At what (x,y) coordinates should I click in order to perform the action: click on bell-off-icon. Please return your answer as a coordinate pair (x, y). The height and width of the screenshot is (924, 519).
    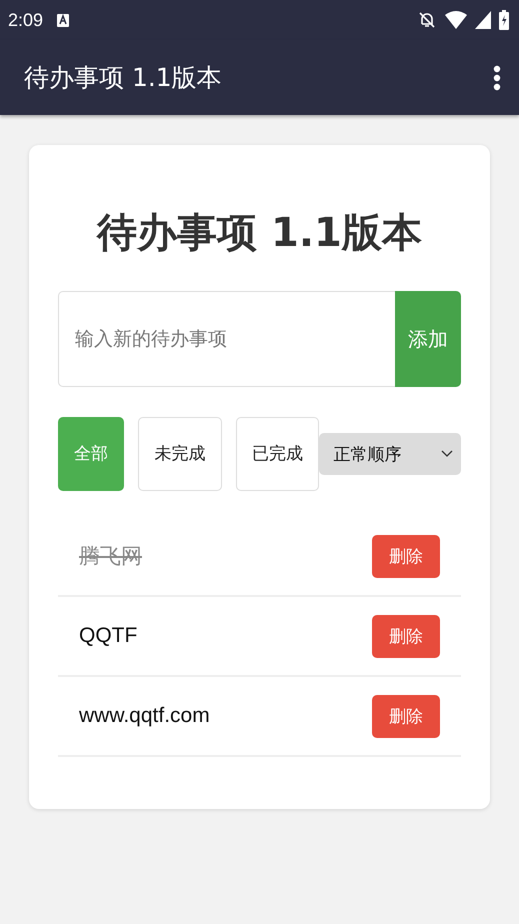
    Looking at the image, I should click on (427, 20).